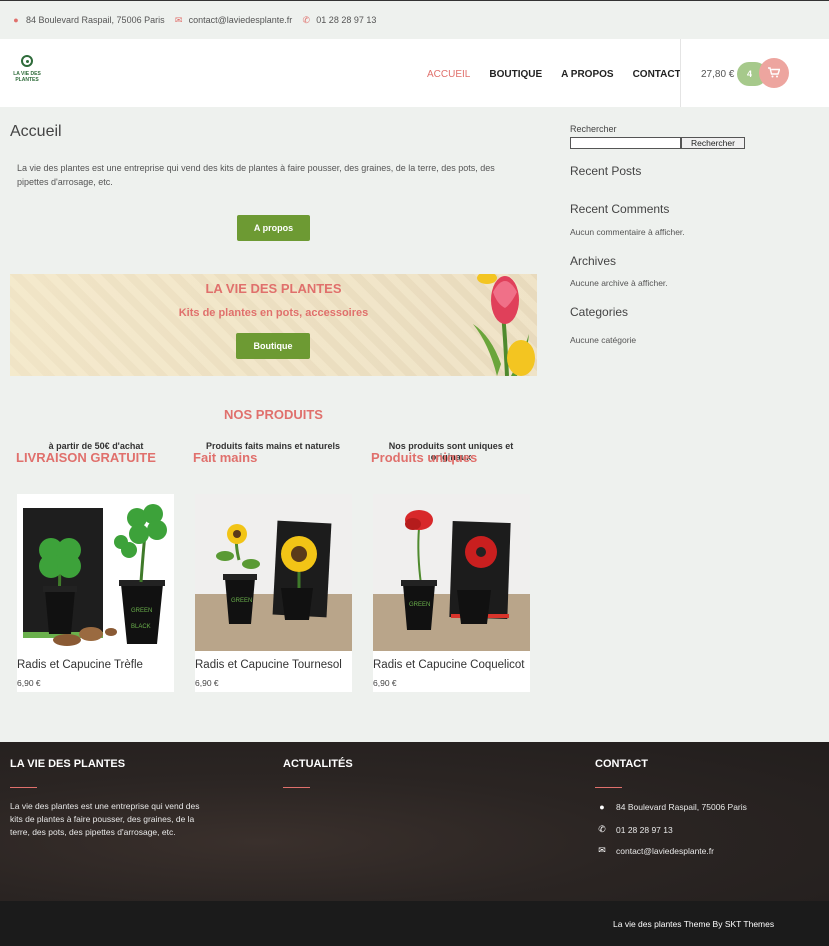 This screenshot has width=829, height=946. What do you see at coordinates (414, 923) in the screenshot?
I see `footer-bottom-bar: La vie des plantes Theme By SKT Themes` at bounding box center [414, 923].